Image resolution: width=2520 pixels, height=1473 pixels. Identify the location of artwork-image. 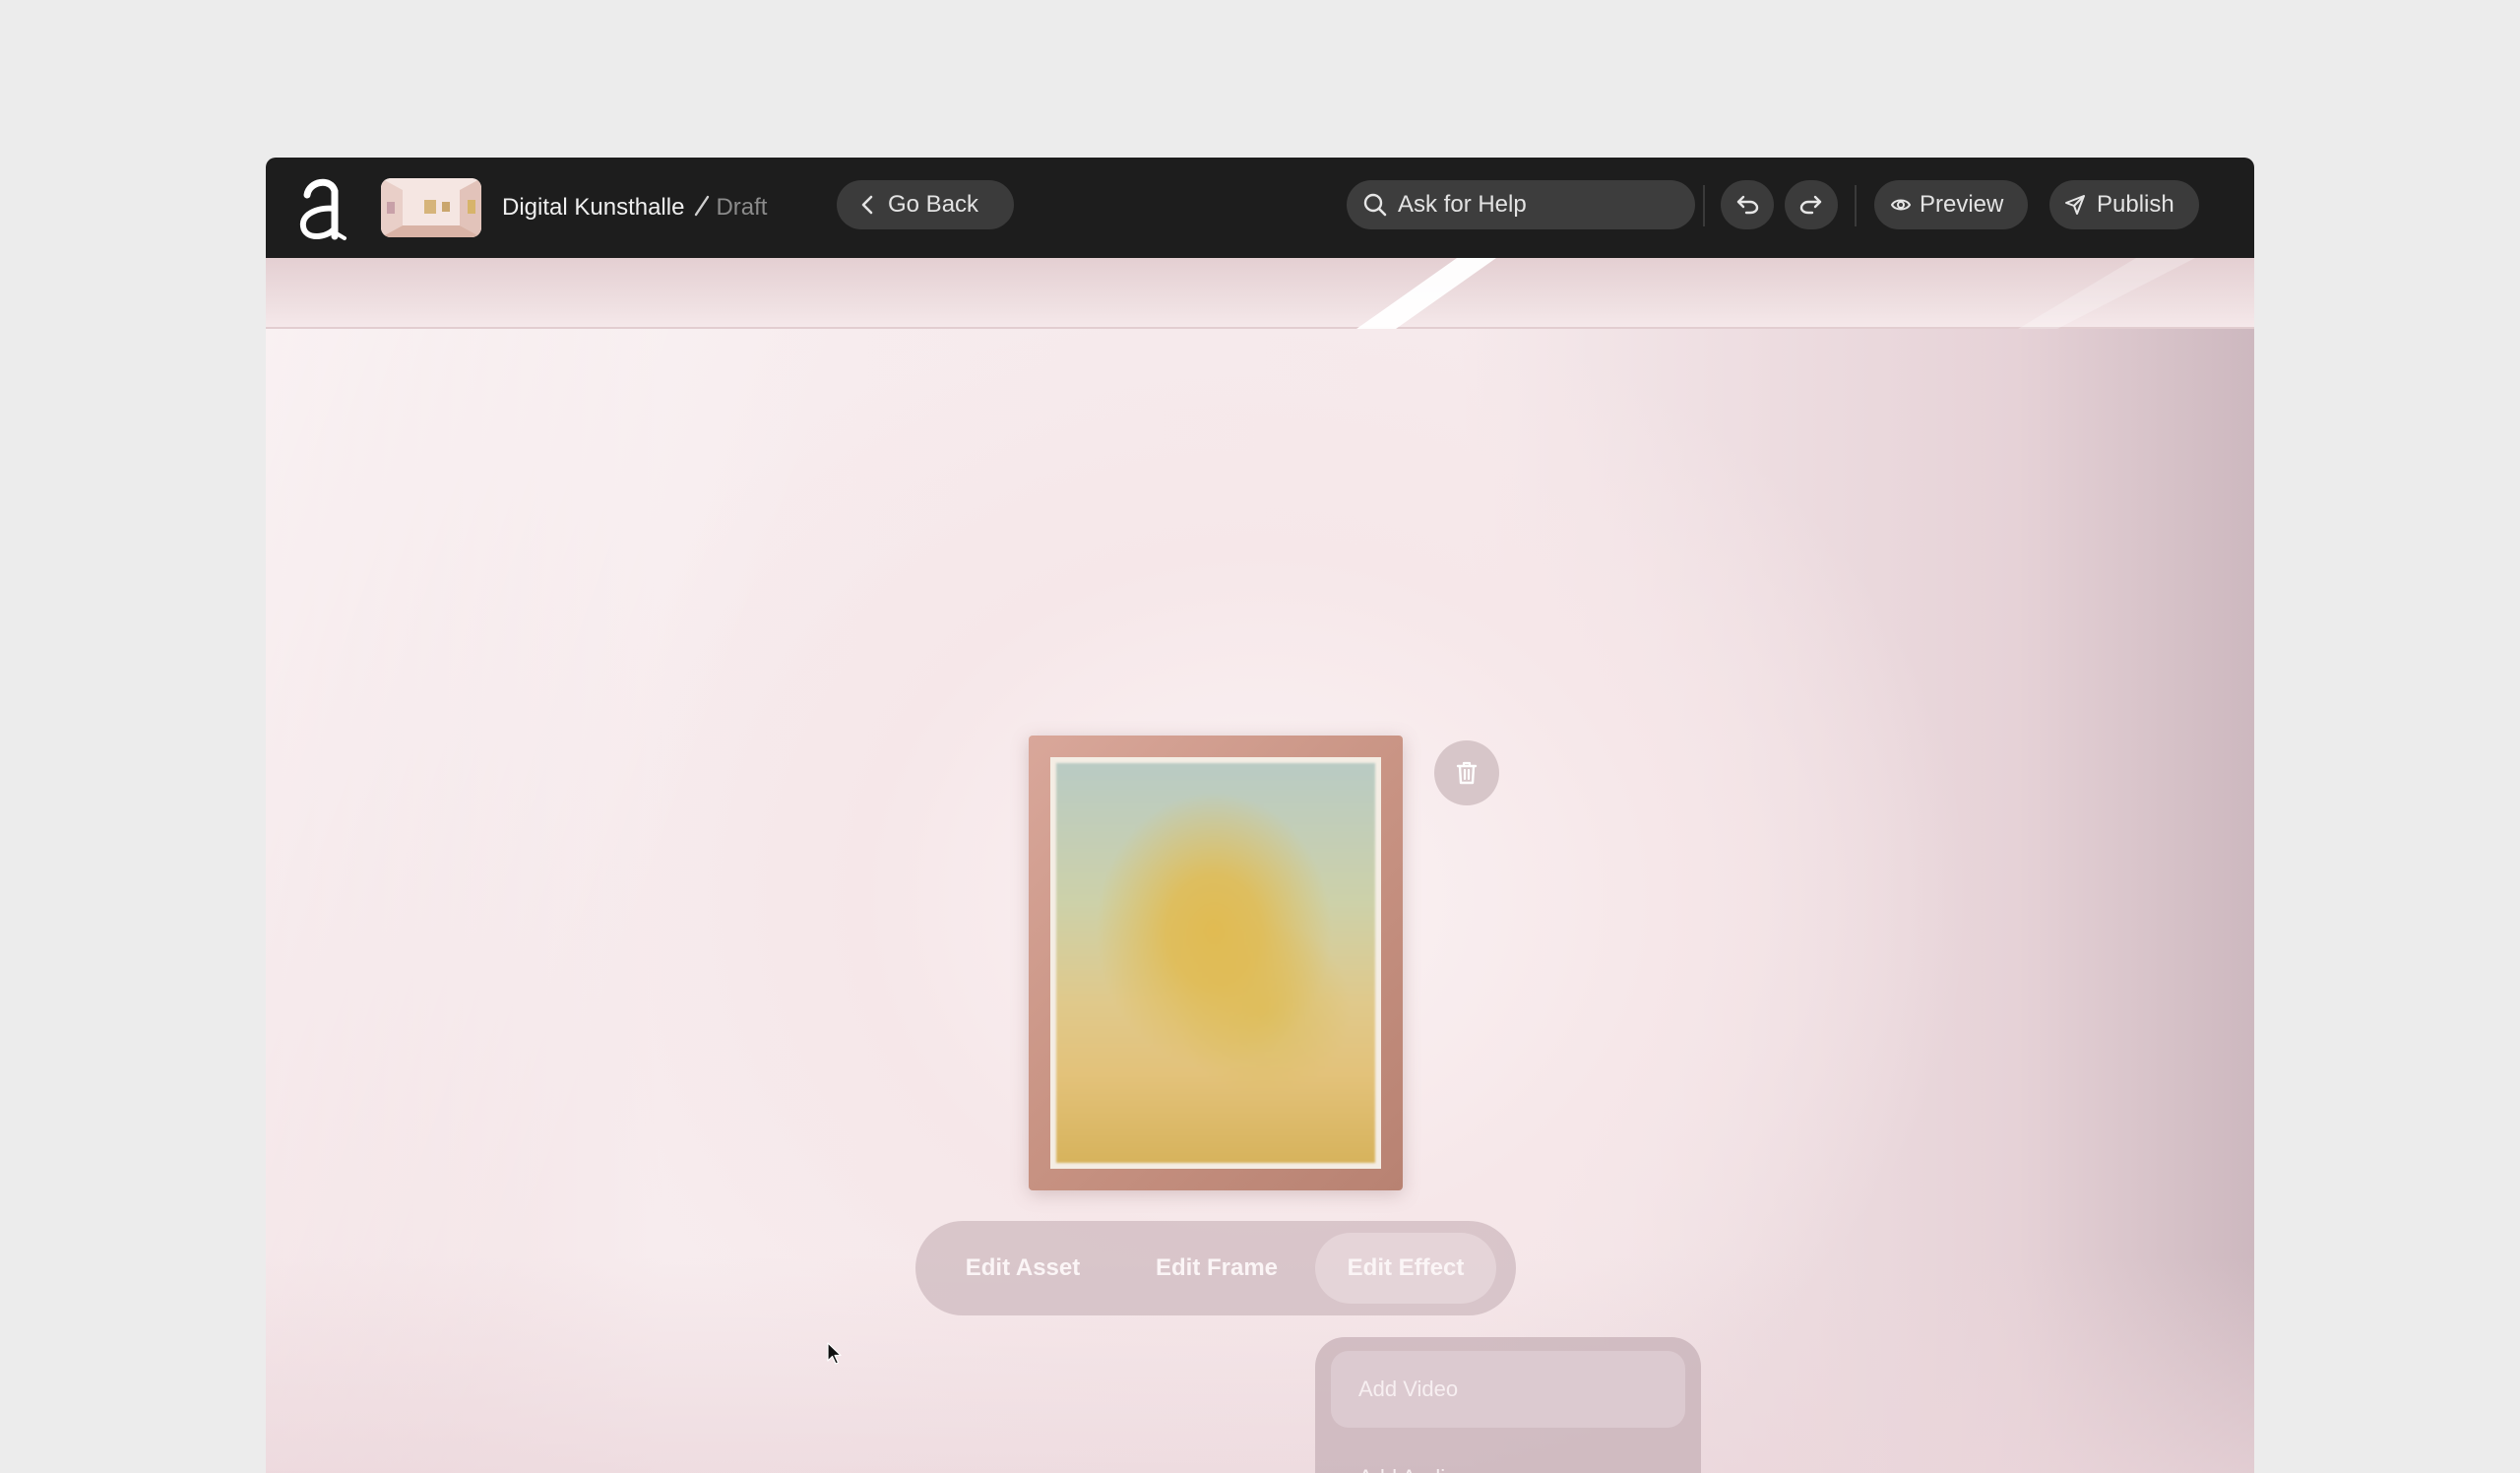
(1215, 963).